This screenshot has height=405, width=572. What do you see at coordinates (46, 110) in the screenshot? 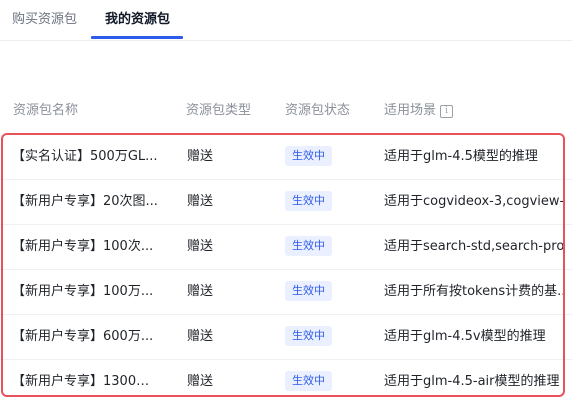
I see `column-header-name: 资源包名称` at bounding box center [46, 110].